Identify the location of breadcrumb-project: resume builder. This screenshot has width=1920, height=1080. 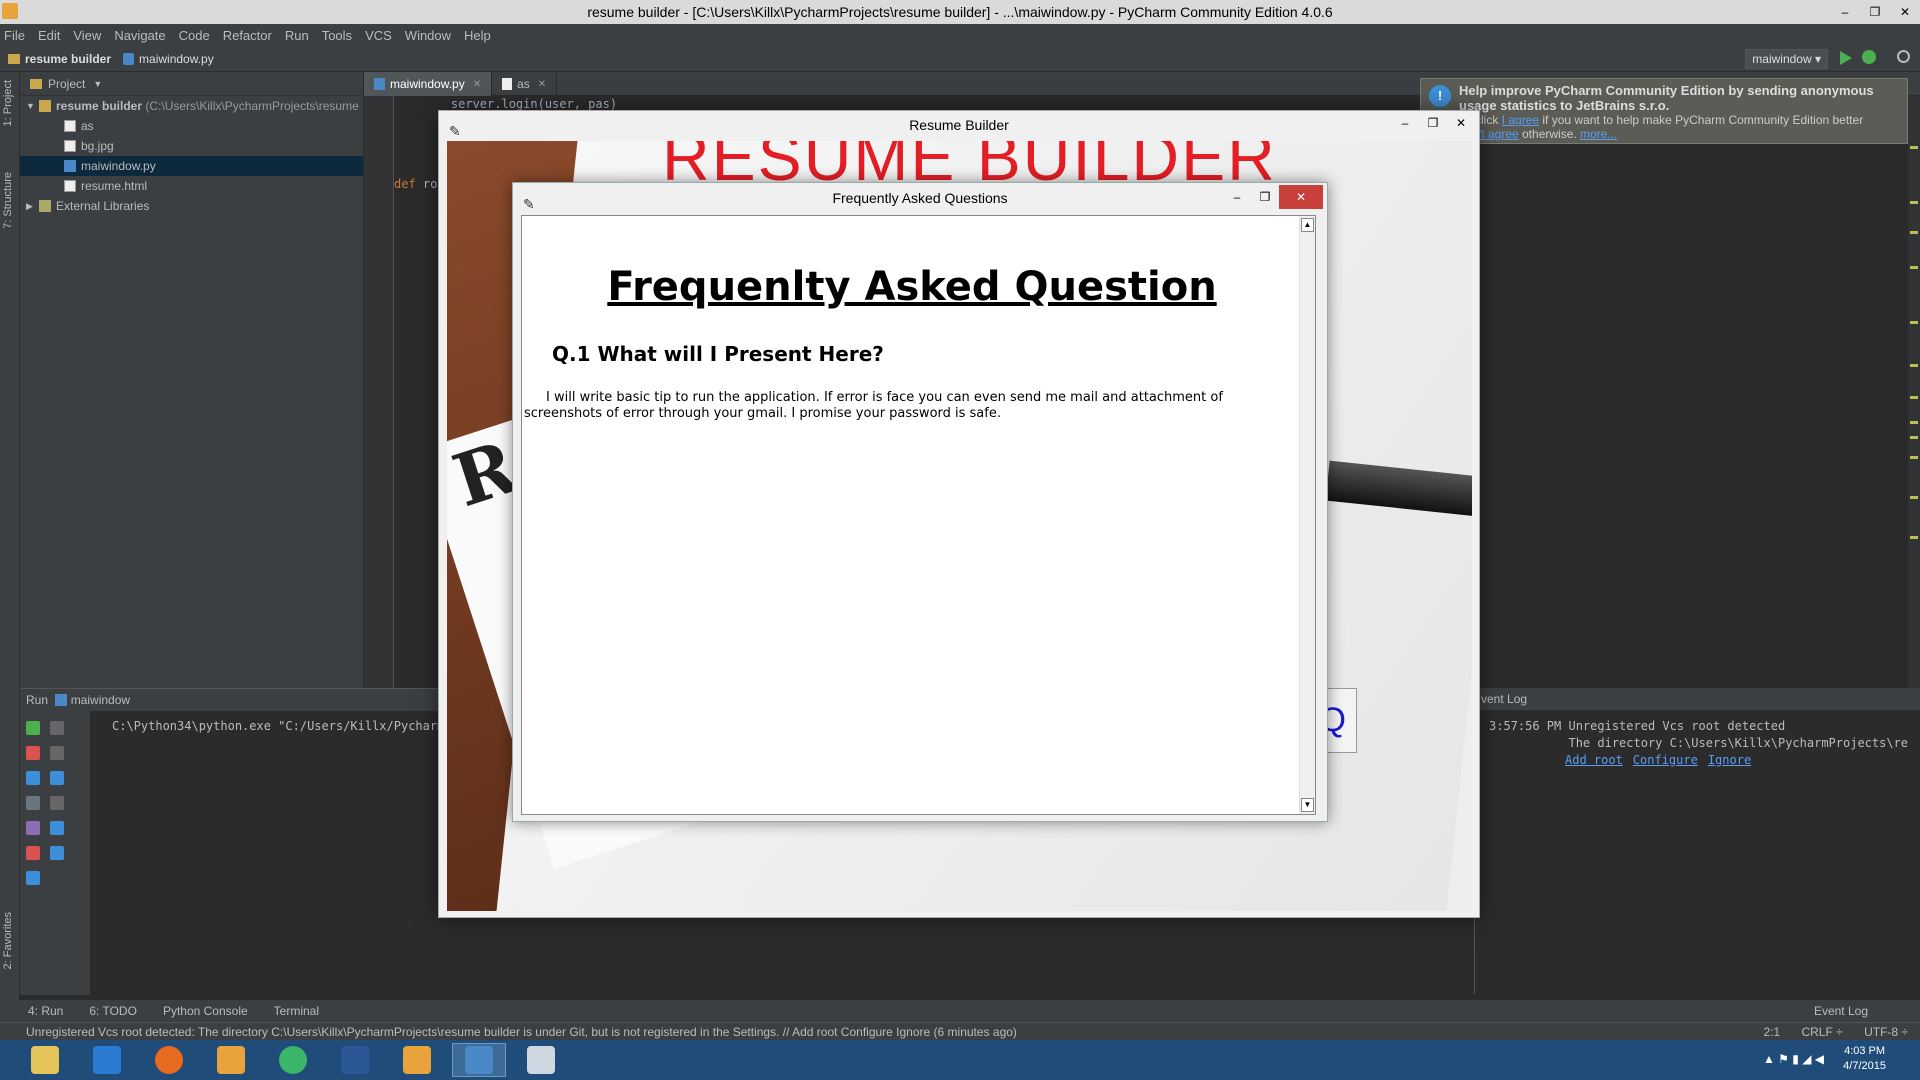
(59, 59).